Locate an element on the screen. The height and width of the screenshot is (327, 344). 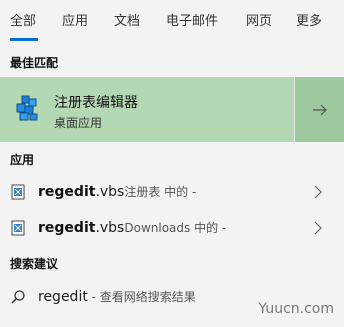
registry-editor-icon is located at coordinates (27, 108).